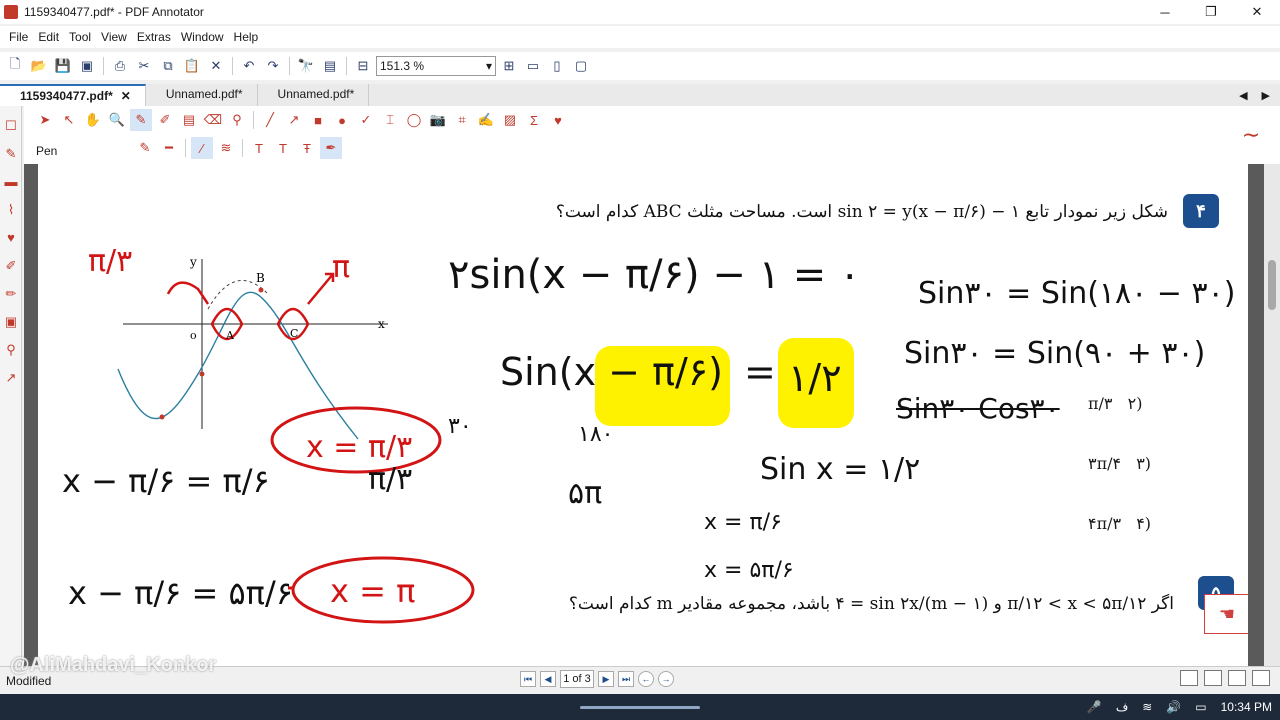 This screenshot has height=720, width=1280. Describe the element at coordinates (193, 262) in the screenshot. I see `graph-y-label: y` at that location.